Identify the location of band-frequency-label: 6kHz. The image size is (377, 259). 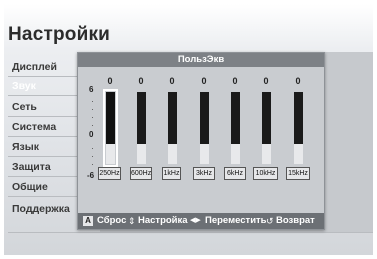
(235, 173).